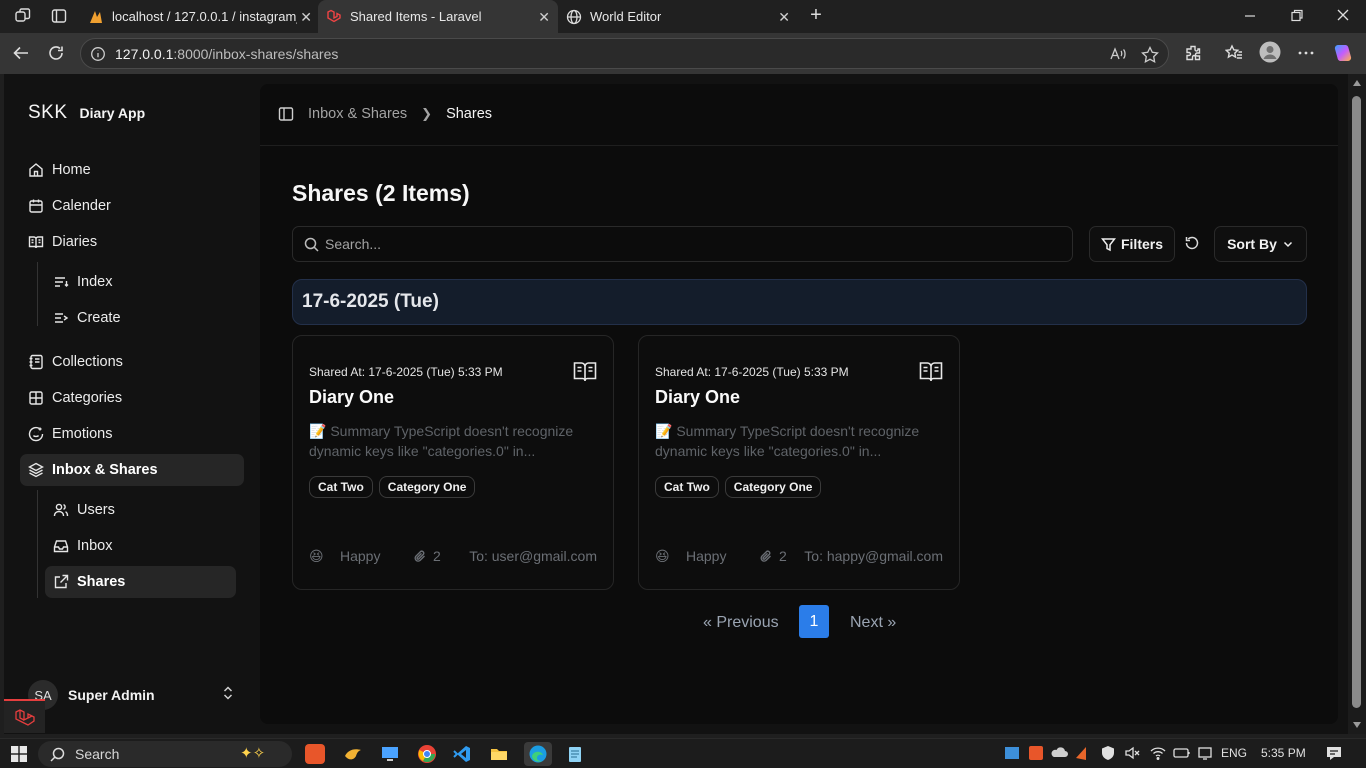 Image resolution: width=1366 pixels, height=768 pixels. What do you see at coordinates (624, 53) in the screenshot?
I see `address-bar: 127.0.0.1:8000/inbox-shares/shares` at bounding box center [624, 53].